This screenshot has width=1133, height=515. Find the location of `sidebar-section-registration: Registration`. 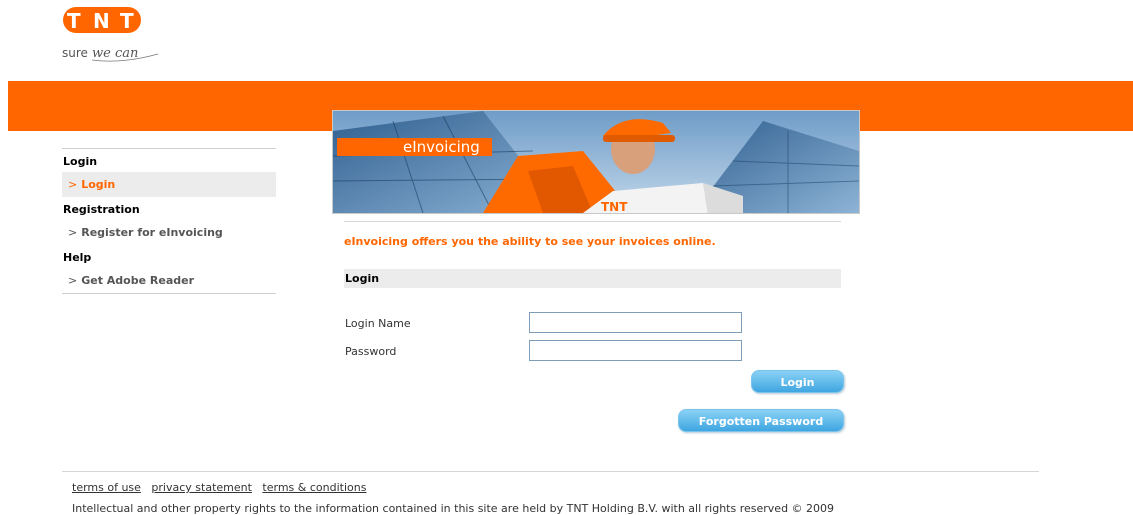

sidebar-section-registration: Registration is located at coordinates (101, 209).